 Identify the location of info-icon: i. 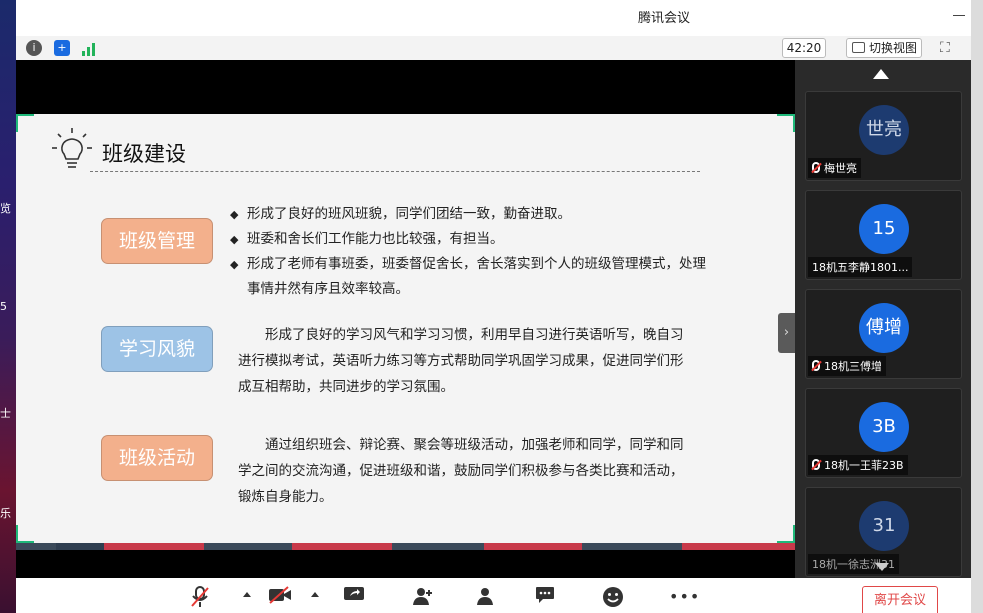
(34, 48).